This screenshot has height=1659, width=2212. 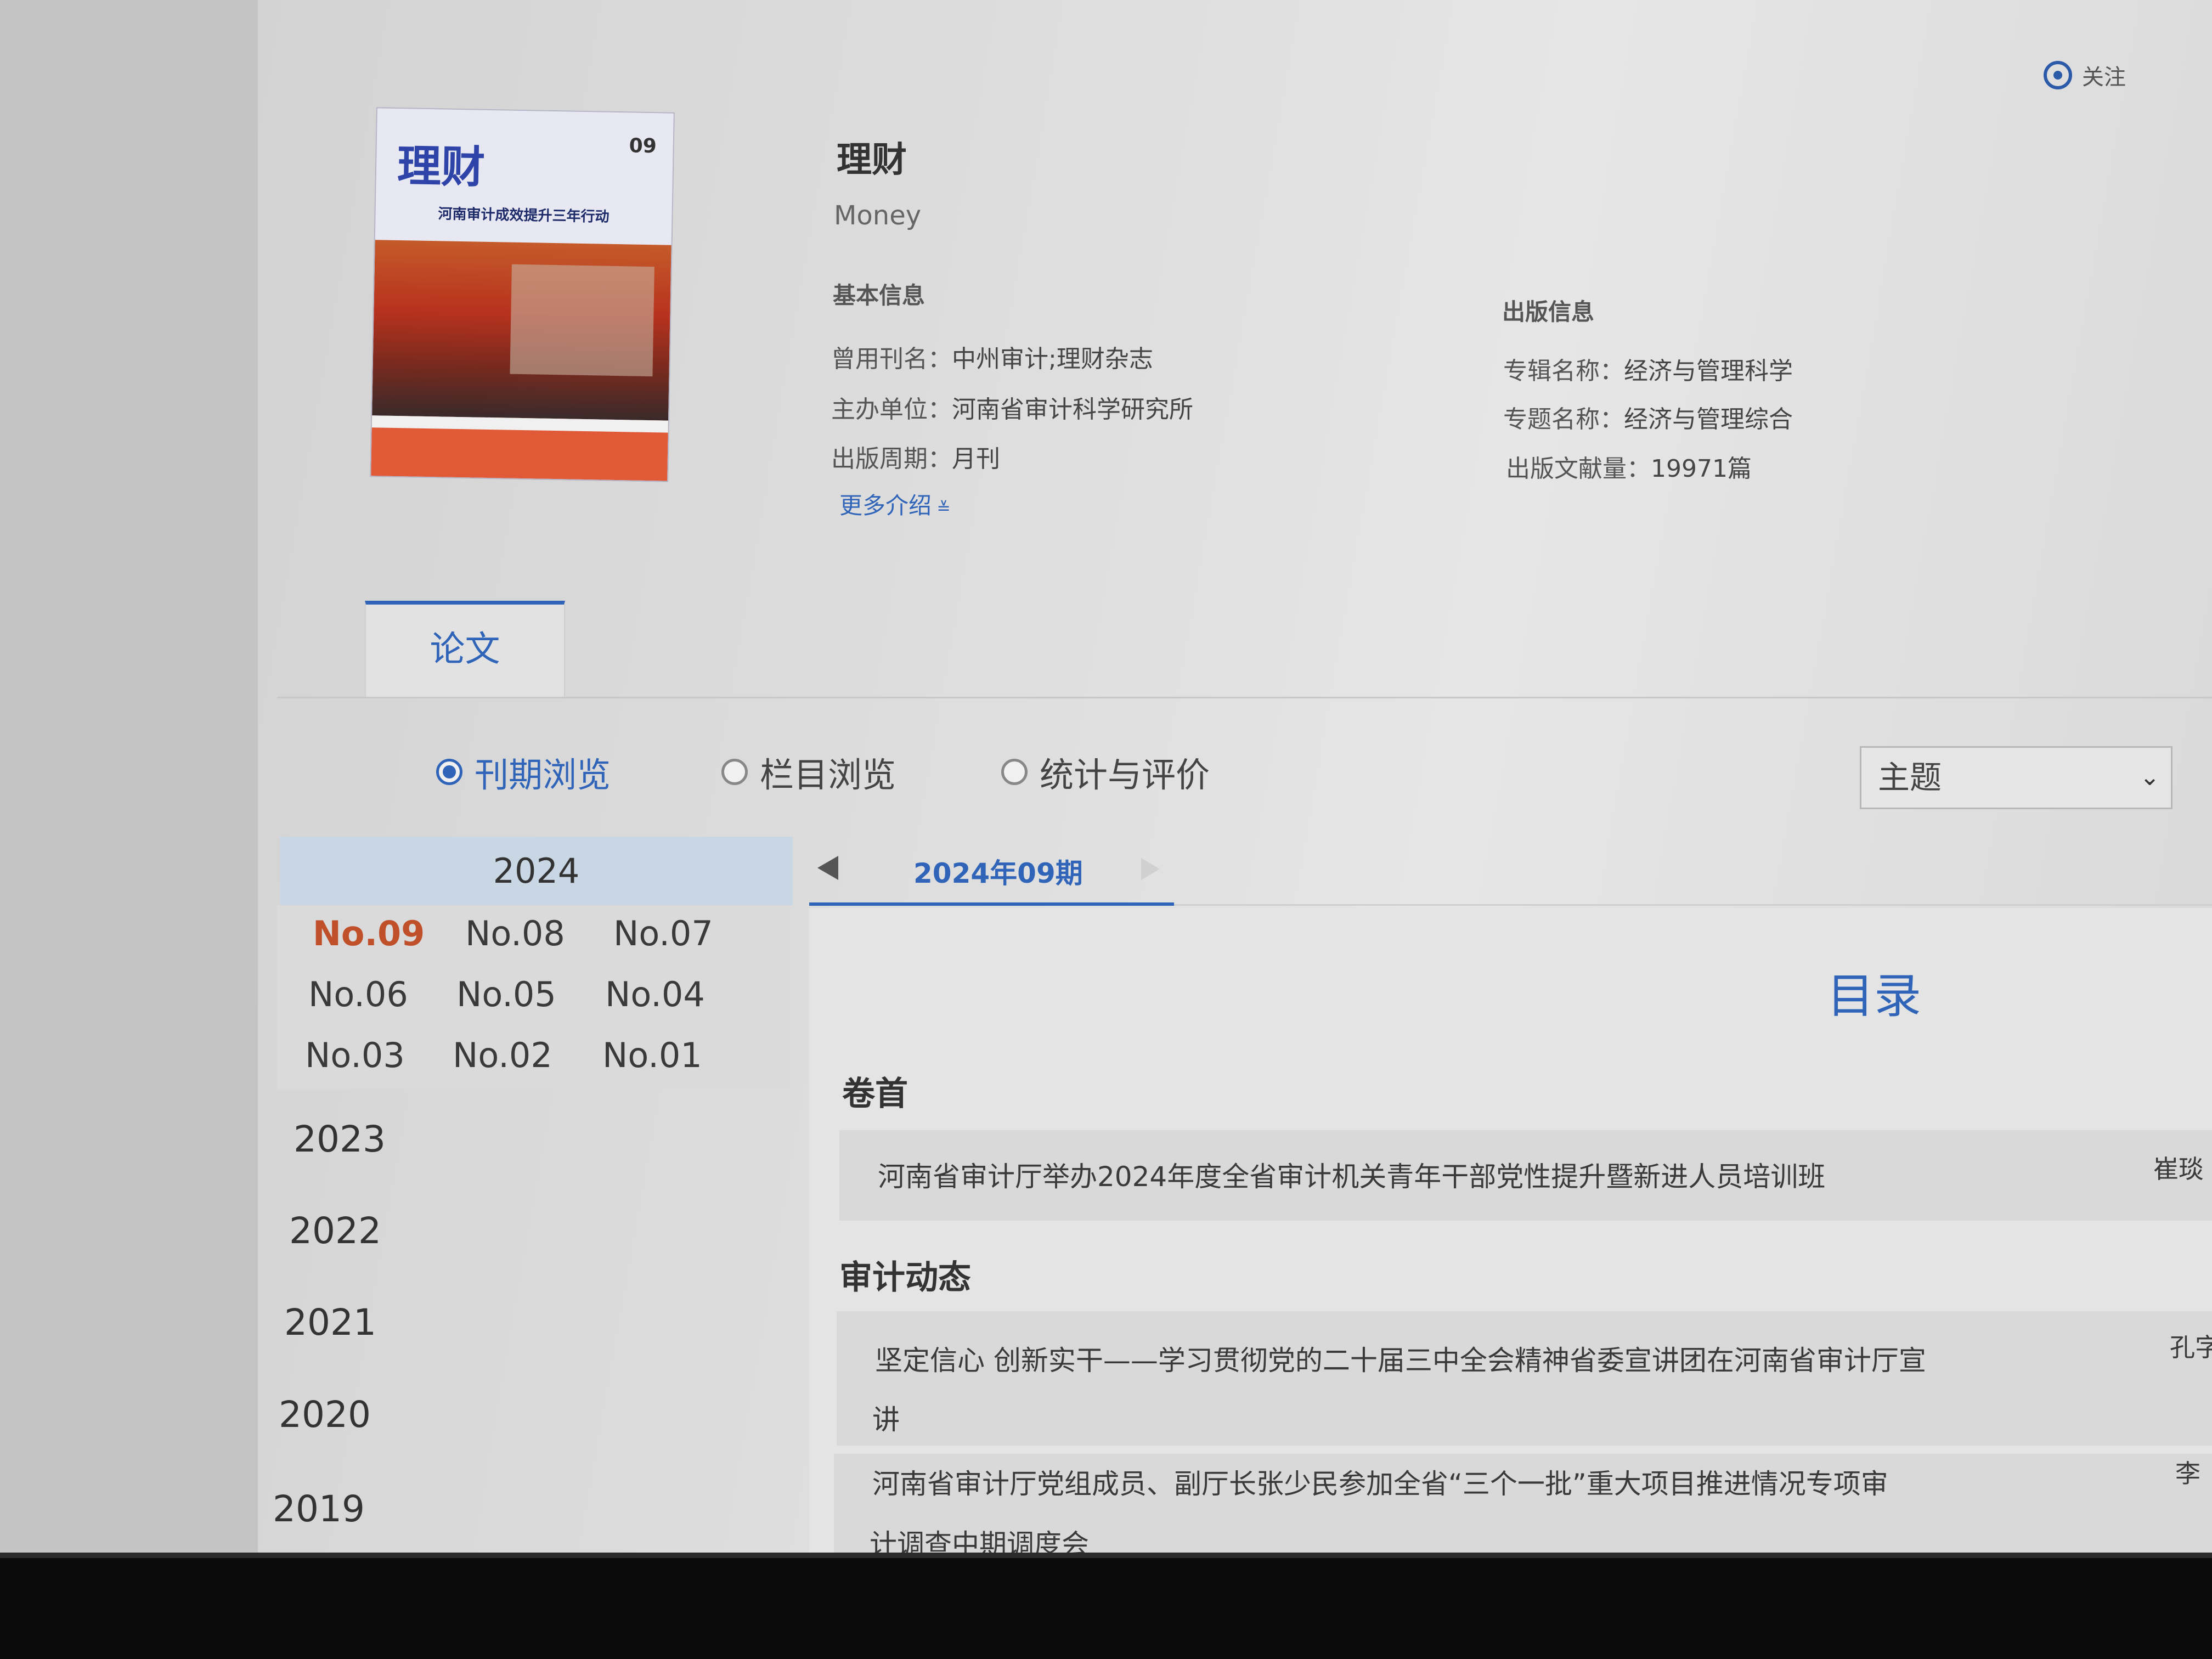 I want to click on monitor-bezel-edge, so click(x=1106, y=1555).